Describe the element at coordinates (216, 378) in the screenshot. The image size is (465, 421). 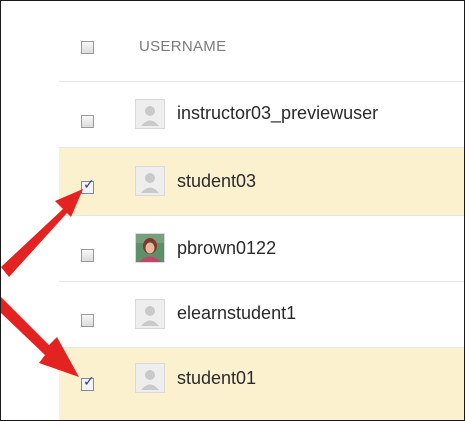
I see `username-link: student01` at that location.